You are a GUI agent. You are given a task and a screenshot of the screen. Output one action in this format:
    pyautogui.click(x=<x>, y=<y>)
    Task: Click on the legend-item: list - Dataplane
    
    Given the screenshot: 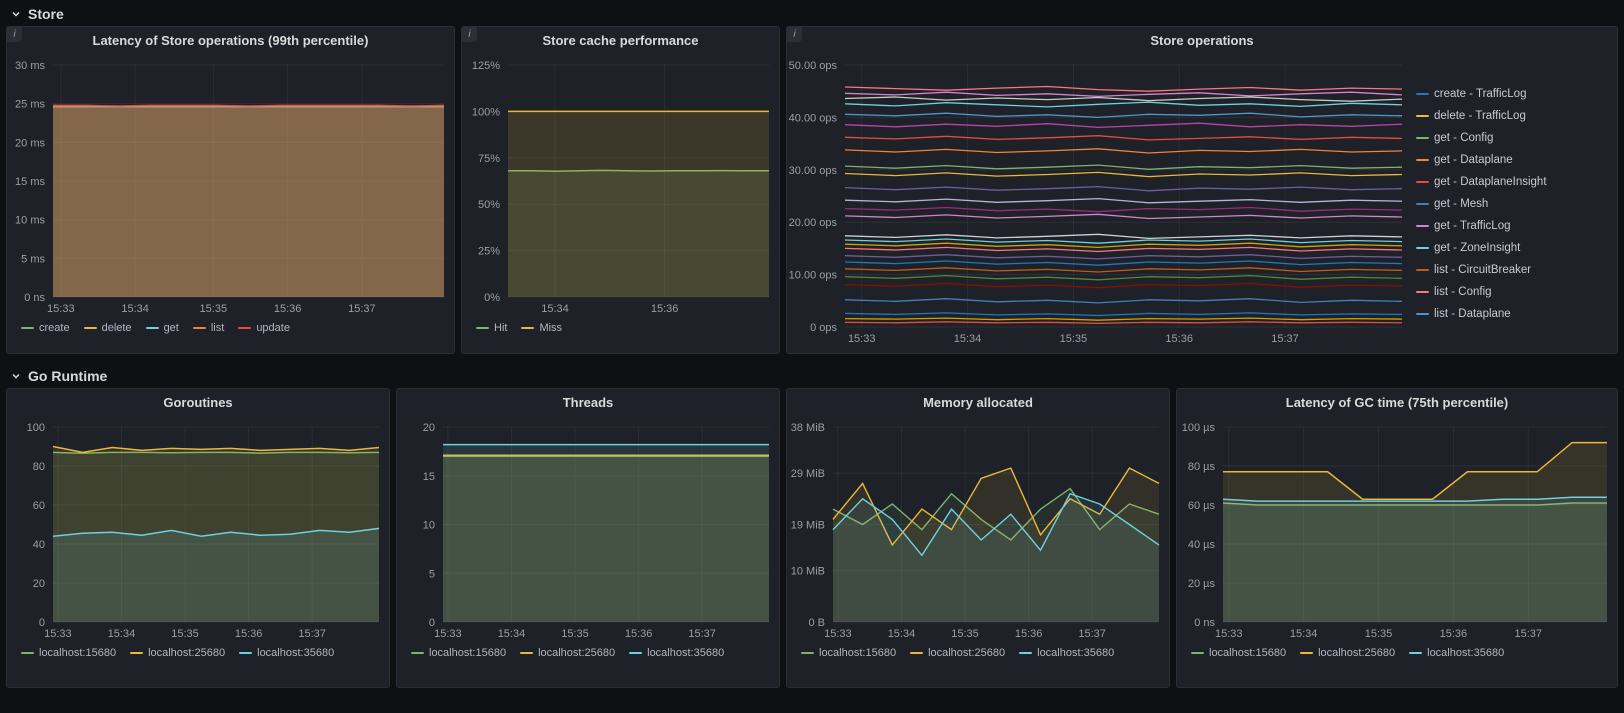 What is the action you would take?
    pyautogui.click(x=1511, y=314)
    